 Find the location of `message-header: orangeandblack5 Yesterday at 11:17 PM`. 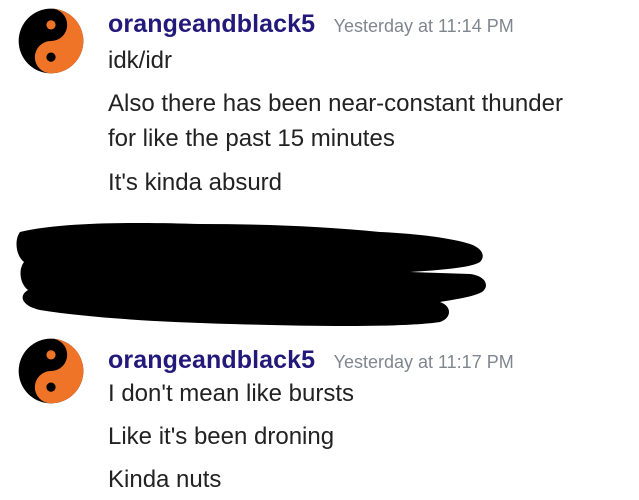

message-header: orangeandblack5 Yesterday at 11:17 PM is located at coordinates (311, 360).